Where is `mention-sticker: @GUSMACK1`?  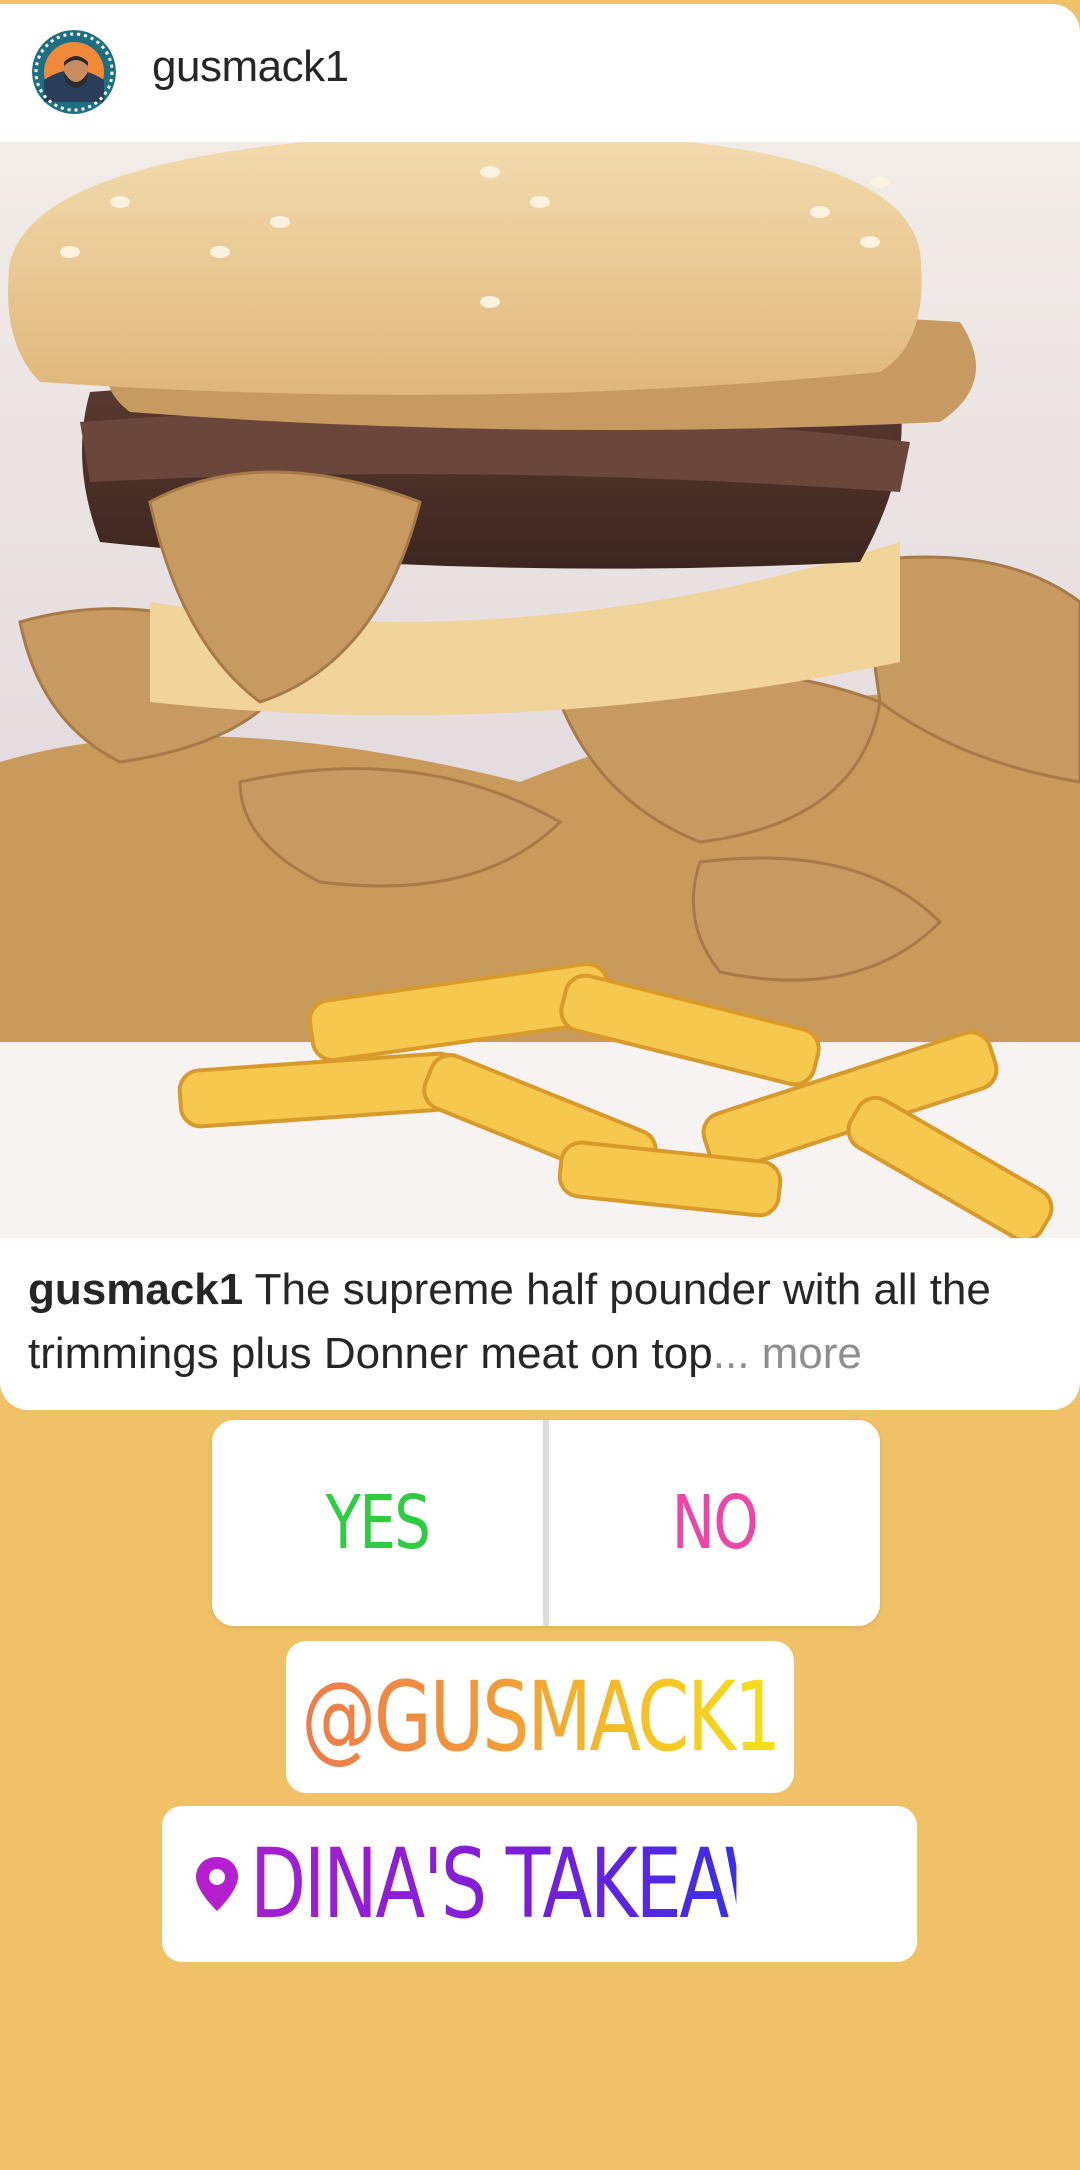
mention-sticker: @GUSMACK1 is located at coordinates (540, 1717).